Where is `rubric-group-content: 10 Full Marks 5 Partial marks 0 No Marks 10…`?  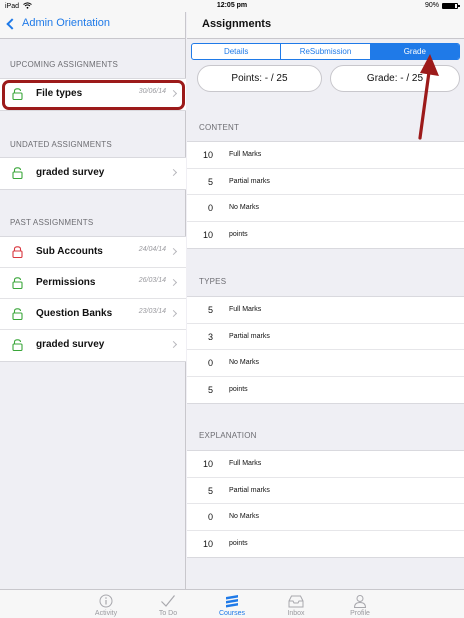
rubric-group-content: 10 Full Marks 5 Partial marks 0 No Marks 10… is located at coordinates (325, 195).